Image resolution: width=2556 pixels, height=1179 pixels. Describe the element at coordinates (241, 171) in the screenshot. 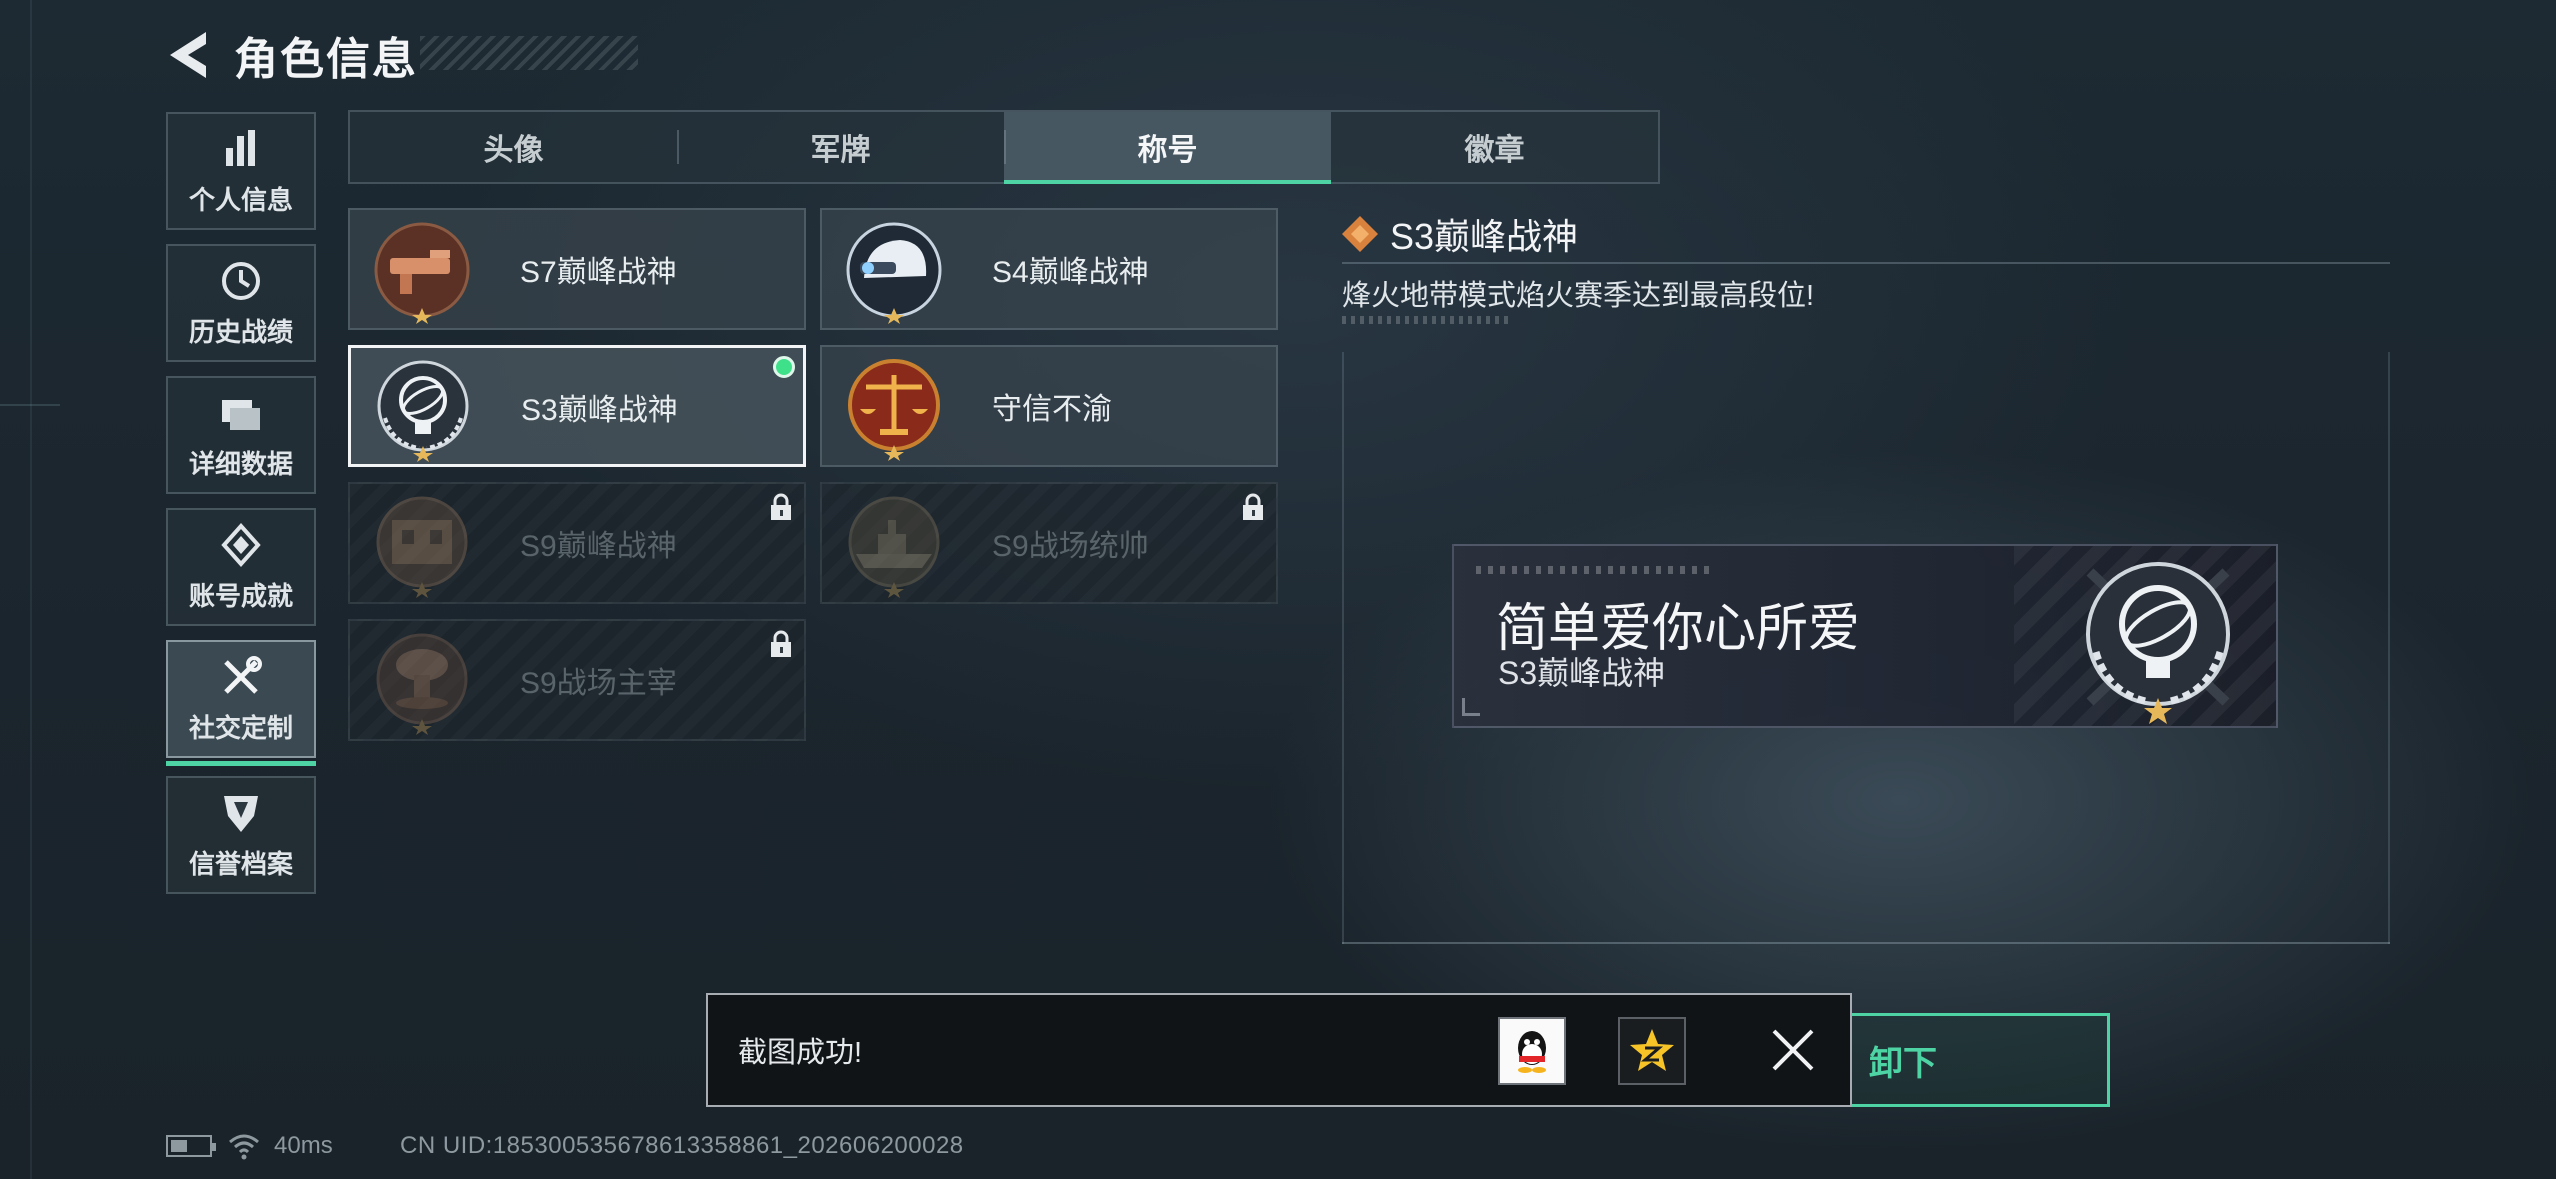

I see `sidebar-item-profile: 个人信息` at that location.